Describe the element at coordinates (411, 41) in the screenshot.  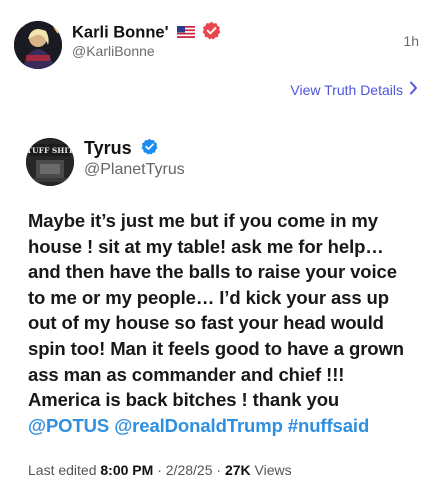
I see `post-time: 1h` at that location.